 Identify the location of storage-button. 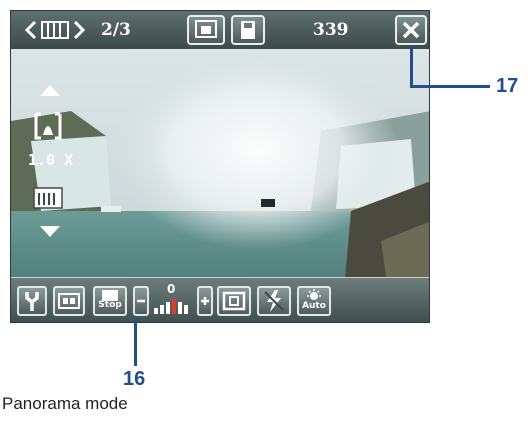
(248, 30).